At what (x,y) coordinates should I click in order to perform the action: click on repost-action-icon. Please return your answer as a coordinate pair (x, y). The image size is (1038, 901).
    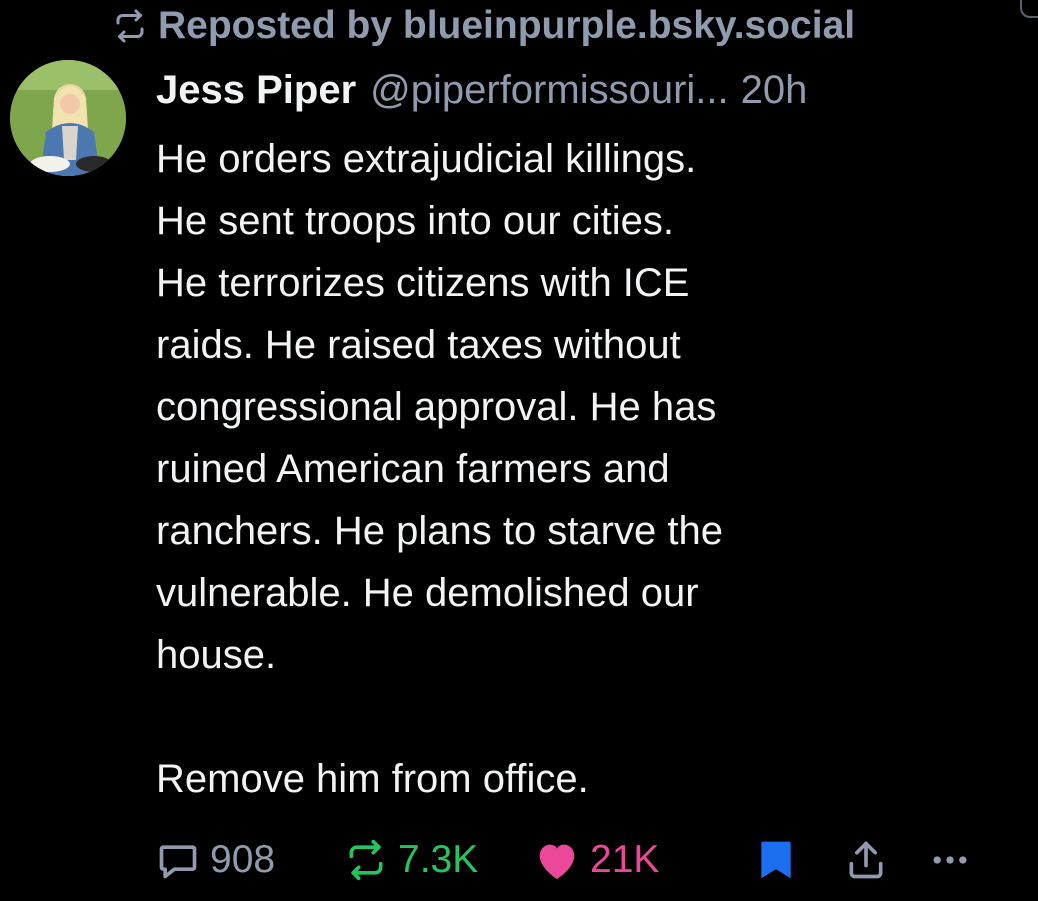
    Looking at the image, I should click on (366, 860).